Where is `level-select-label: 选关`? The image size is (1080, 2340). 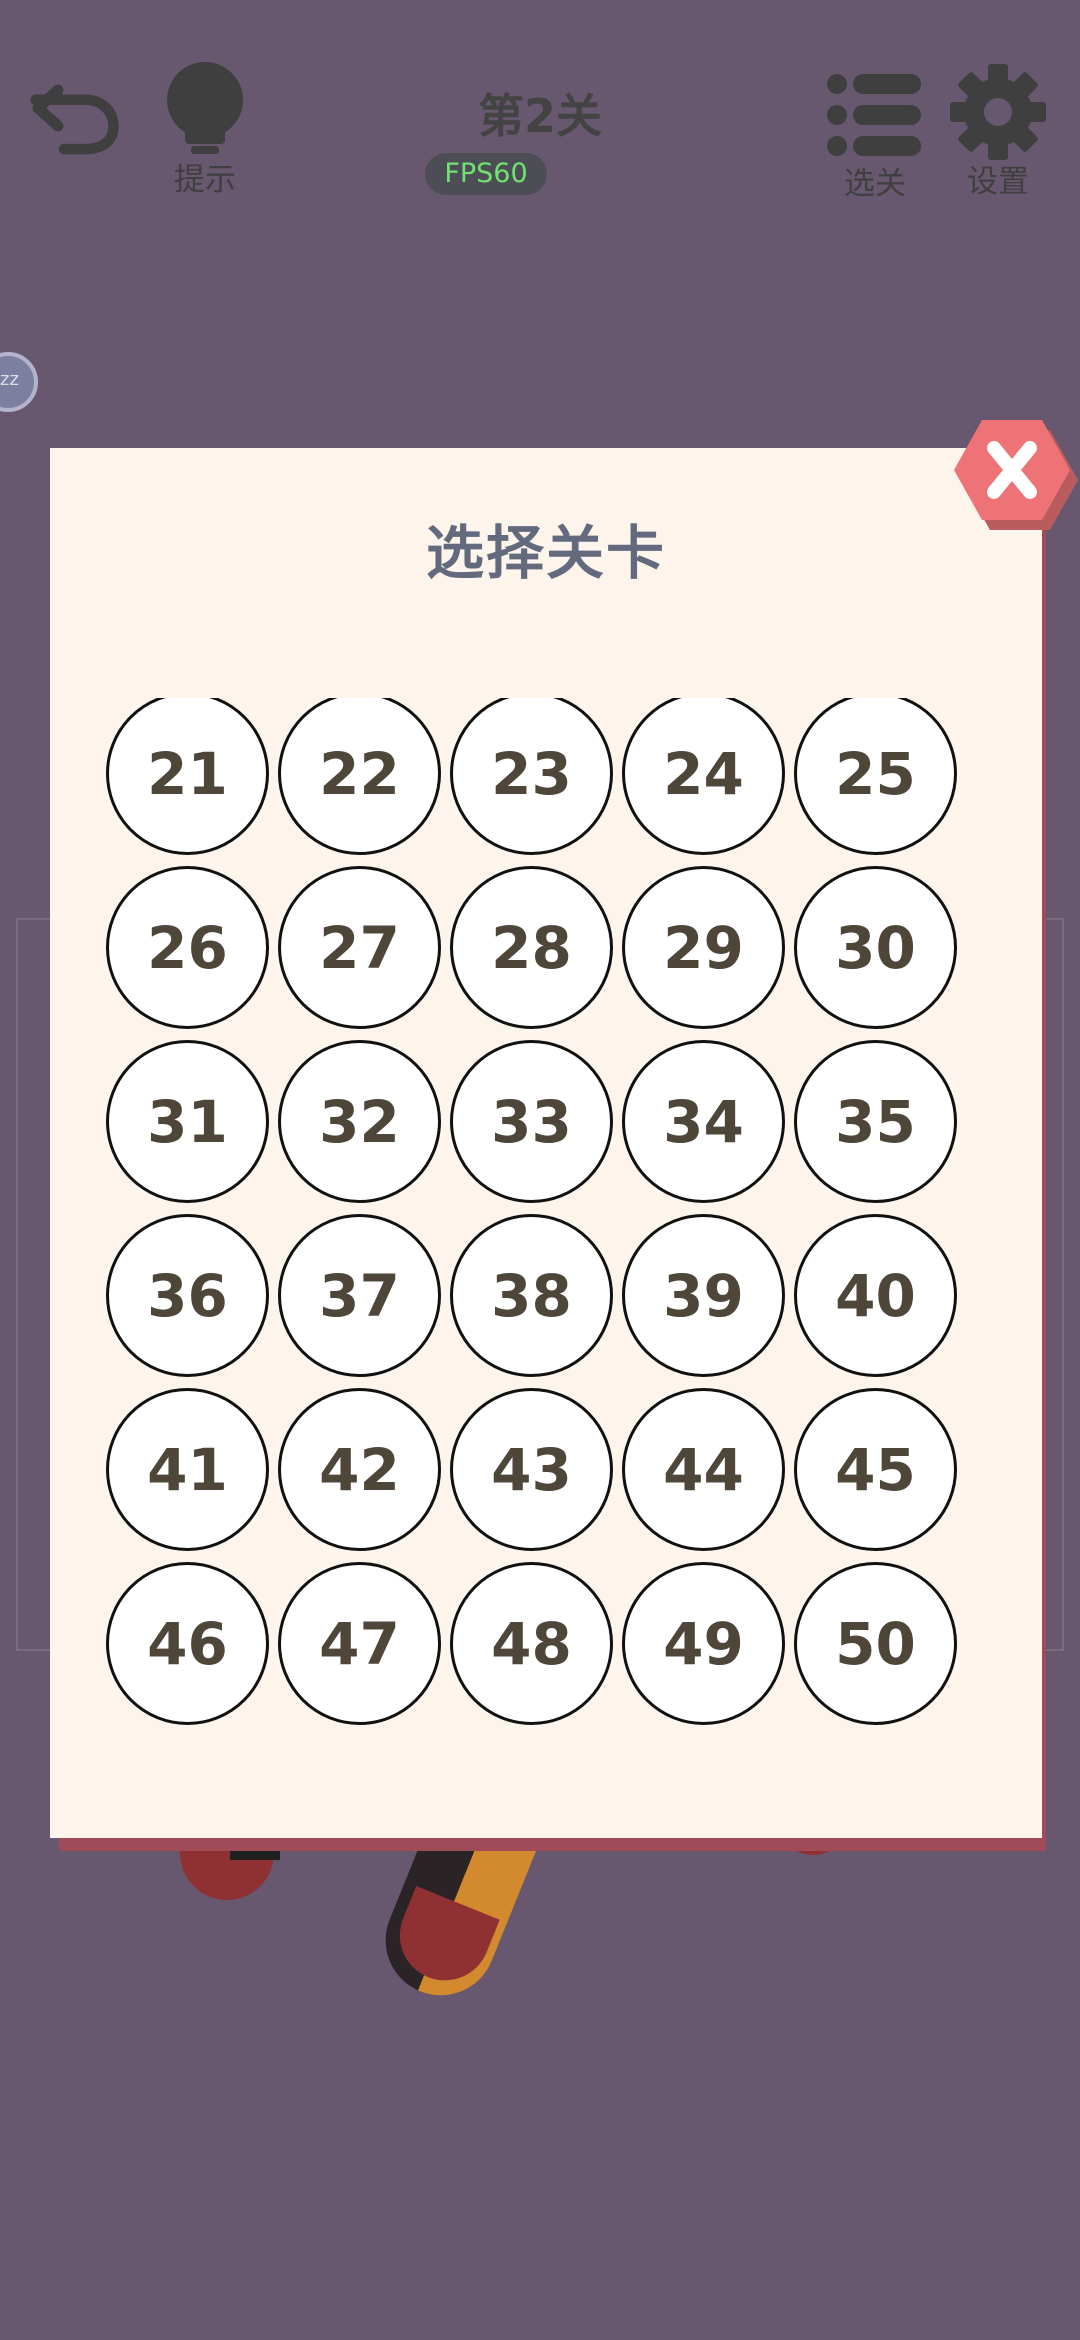 level-select-label: 选关 is located at coordinates (875, 184).